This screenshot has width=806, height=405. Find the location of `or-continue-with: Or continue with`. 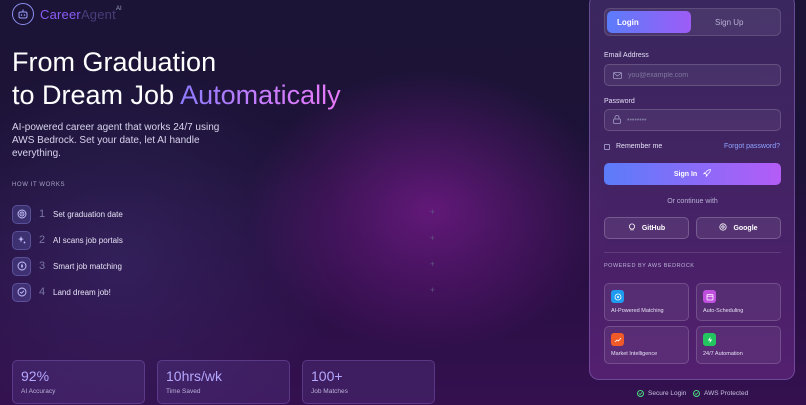

or-continue-with: Or continue with is located at coordinates (692, 201).